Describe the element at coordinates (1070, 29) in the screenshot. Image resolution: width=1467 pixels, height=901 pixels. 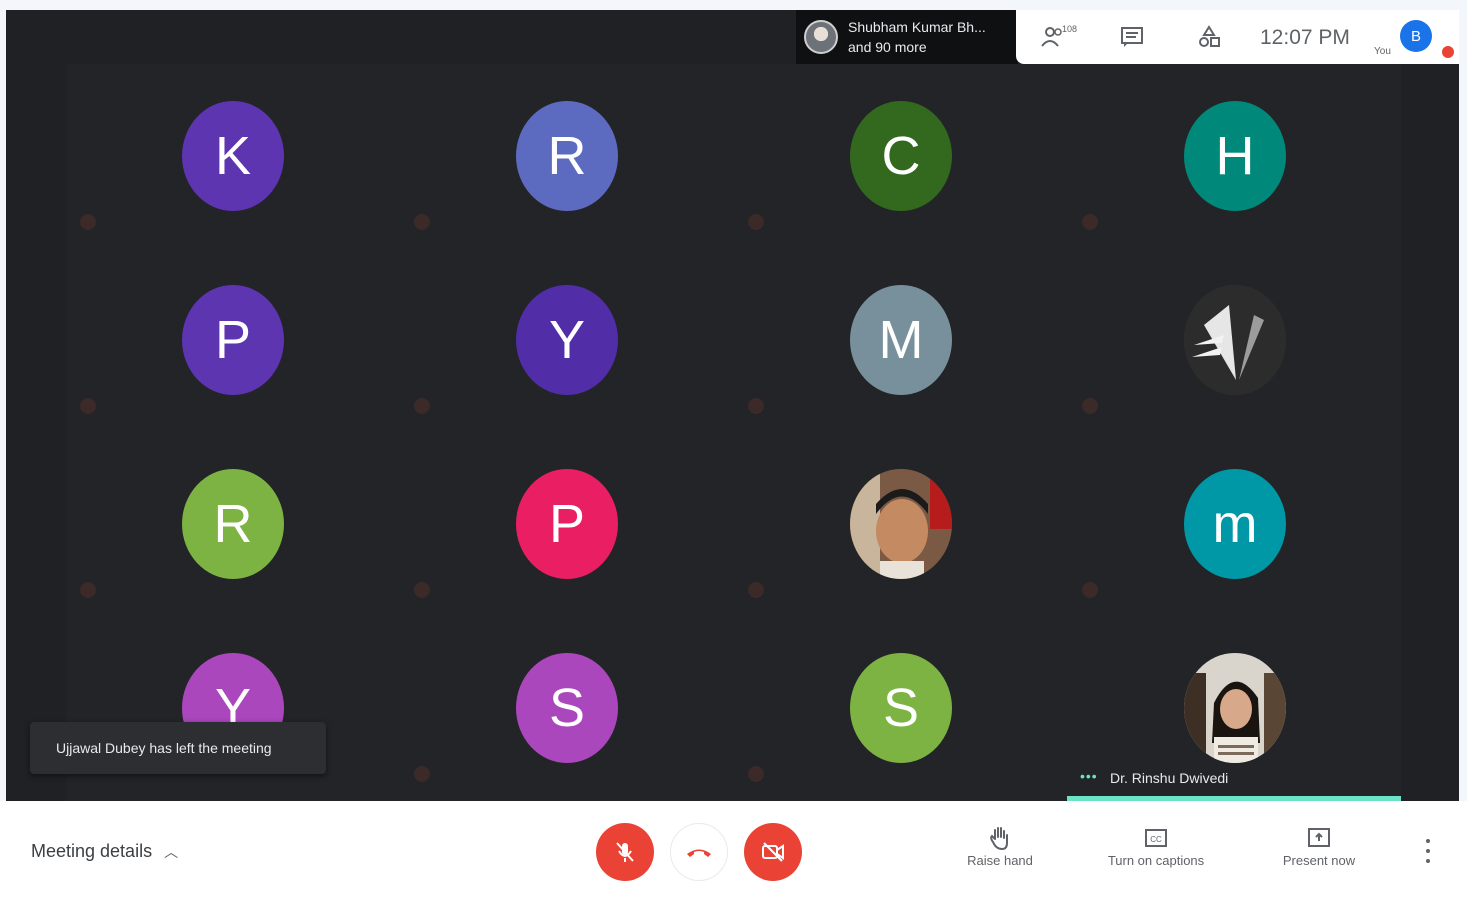
I see `participant-count: 108` at that location.